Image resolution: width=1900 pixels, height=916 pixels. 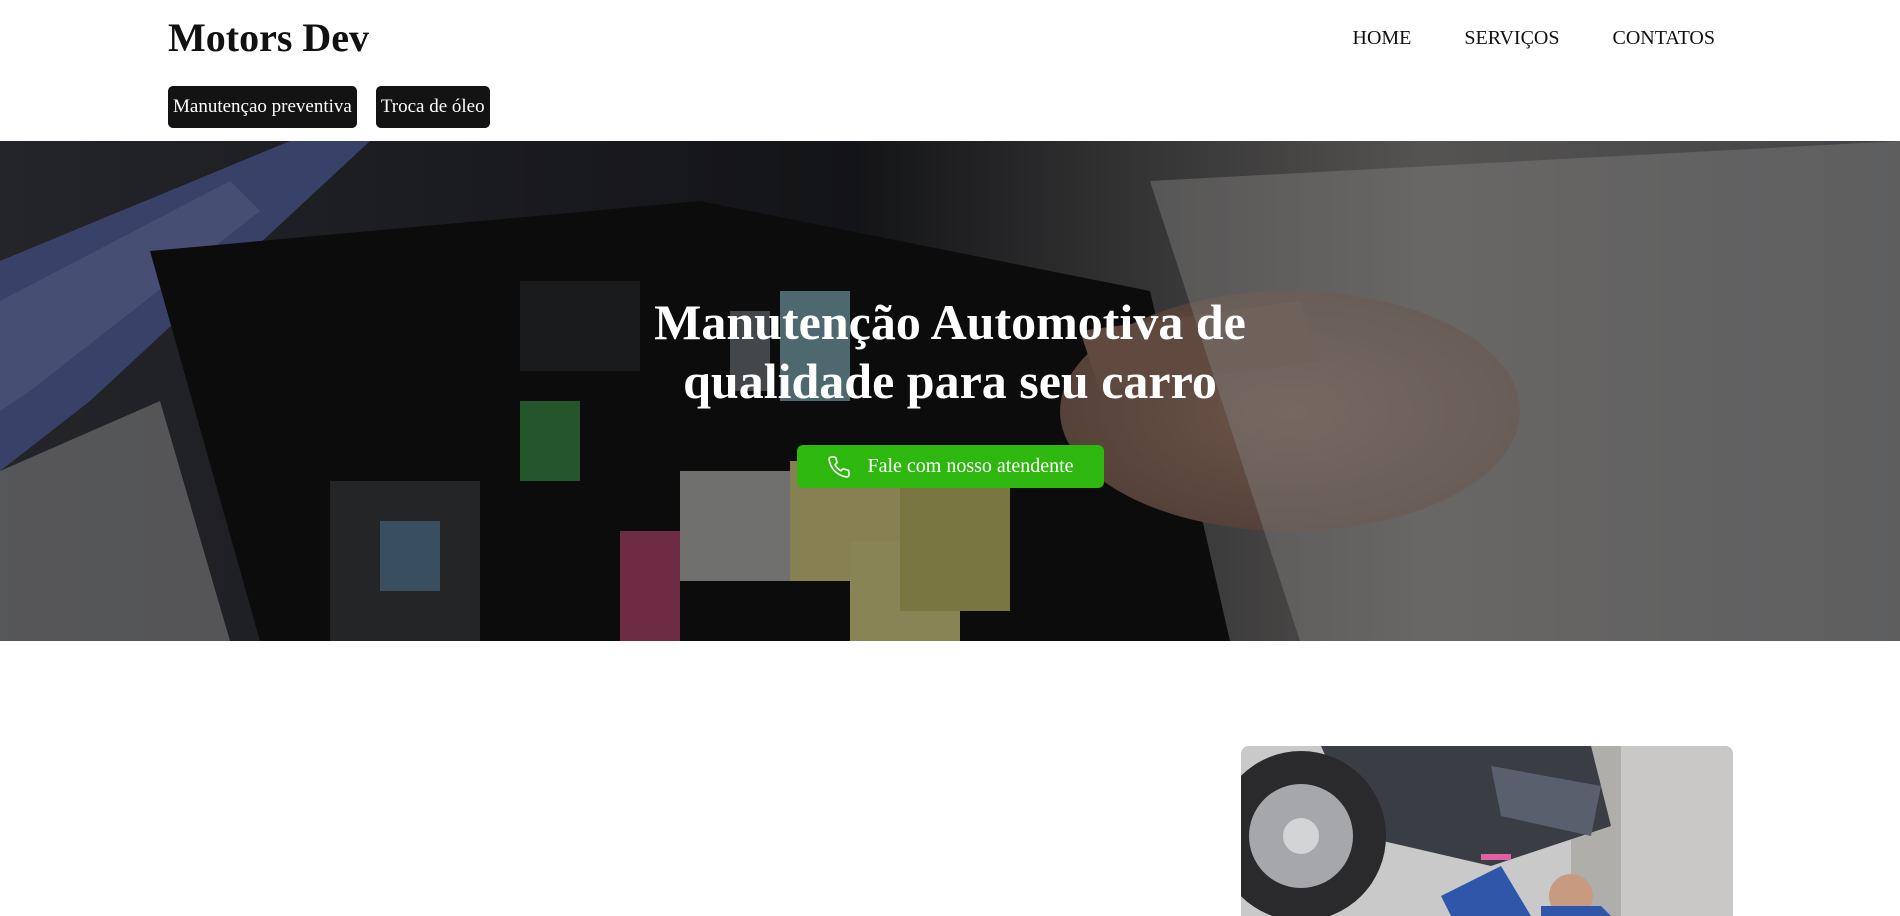 I want to click on contact-agent-button: Fale com nosso atendente, so click(x=950, y=466).